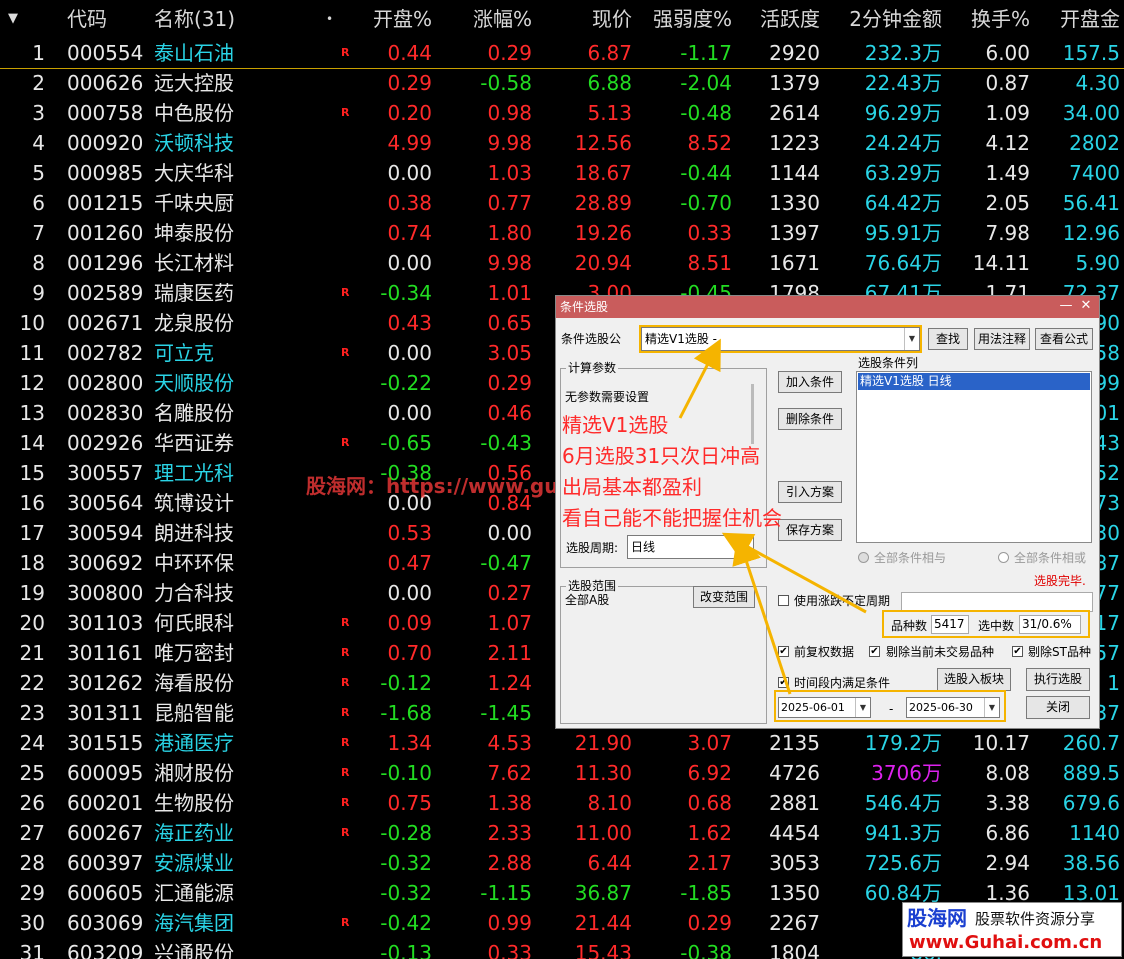 This screenshot has height=959, width=1124. I want to click on logo-url: www.Guhai.com.cn, so click(1006, 942).